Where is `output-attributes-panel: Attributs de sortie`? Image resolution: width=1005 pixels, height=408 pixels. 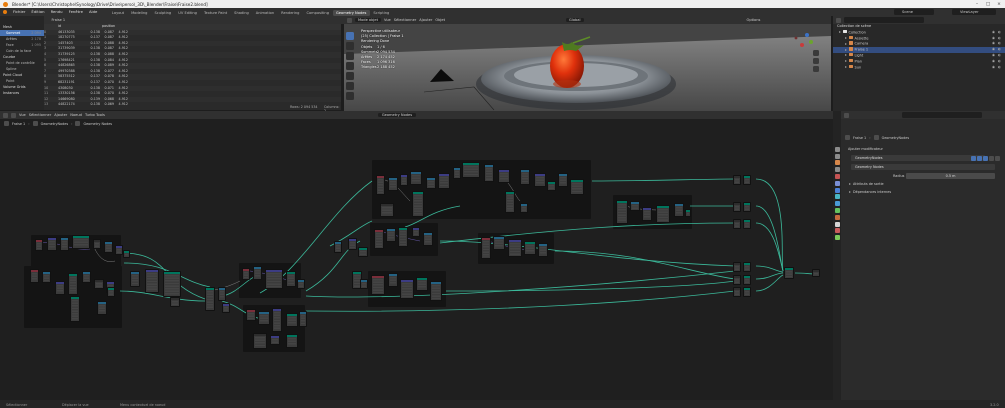 output-attributes-panel: Attributs de sortie is located at coordinates (866, 184).